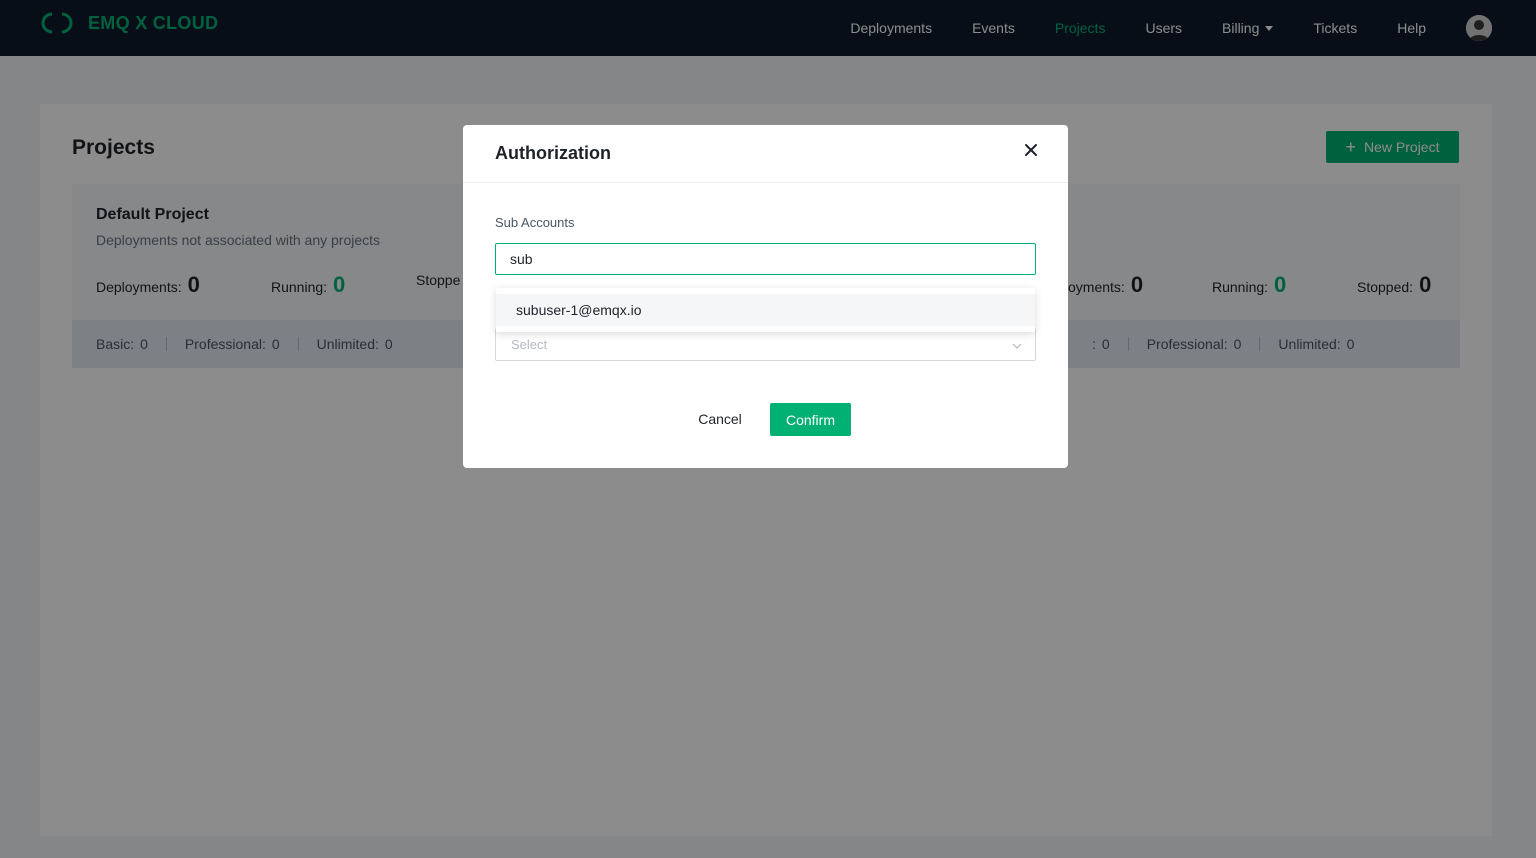 The image size is (1536, 858). I want to click on autocomplete-dropdown: subuser-1@emqx.io, so click(765, 310).